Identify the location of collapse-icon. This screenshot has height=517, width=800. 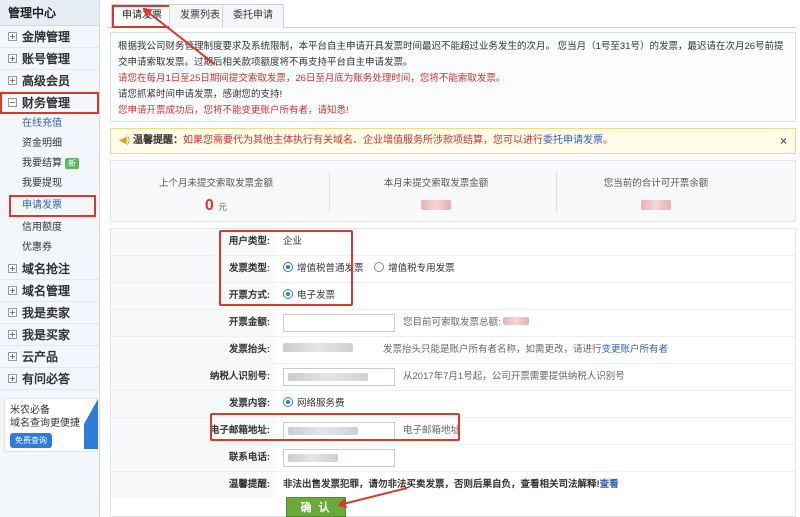
(12, 102).